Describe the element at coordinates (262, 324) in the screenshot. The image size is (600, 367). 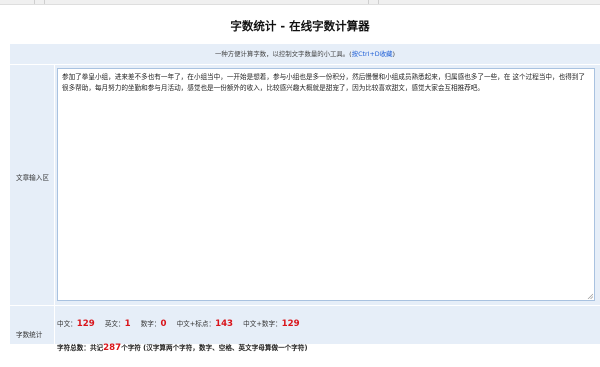
I see `stat-chinese-digits-label: 中文+数字：` at that location.